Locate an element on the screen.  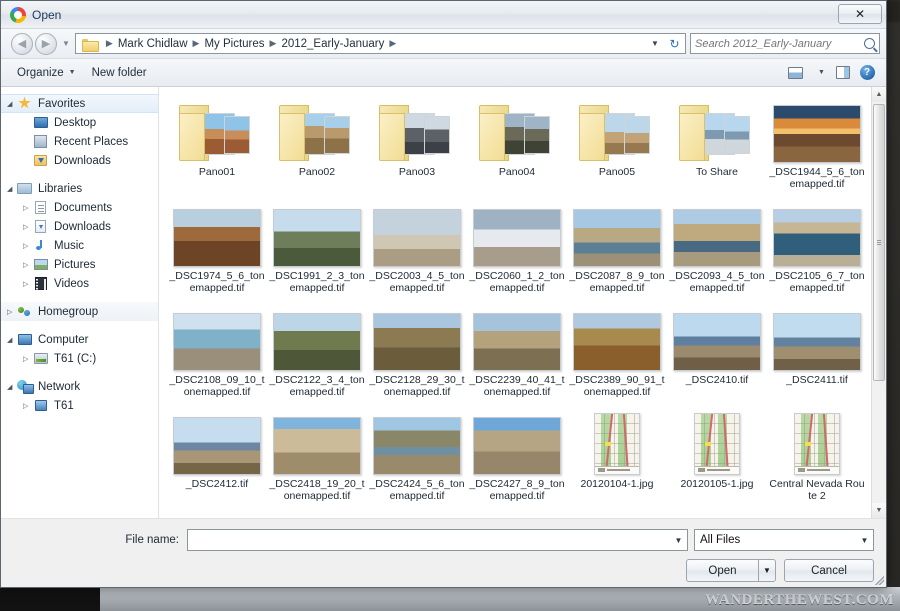
open-split-button: Open ▼ is located at coordinates (731, 570).